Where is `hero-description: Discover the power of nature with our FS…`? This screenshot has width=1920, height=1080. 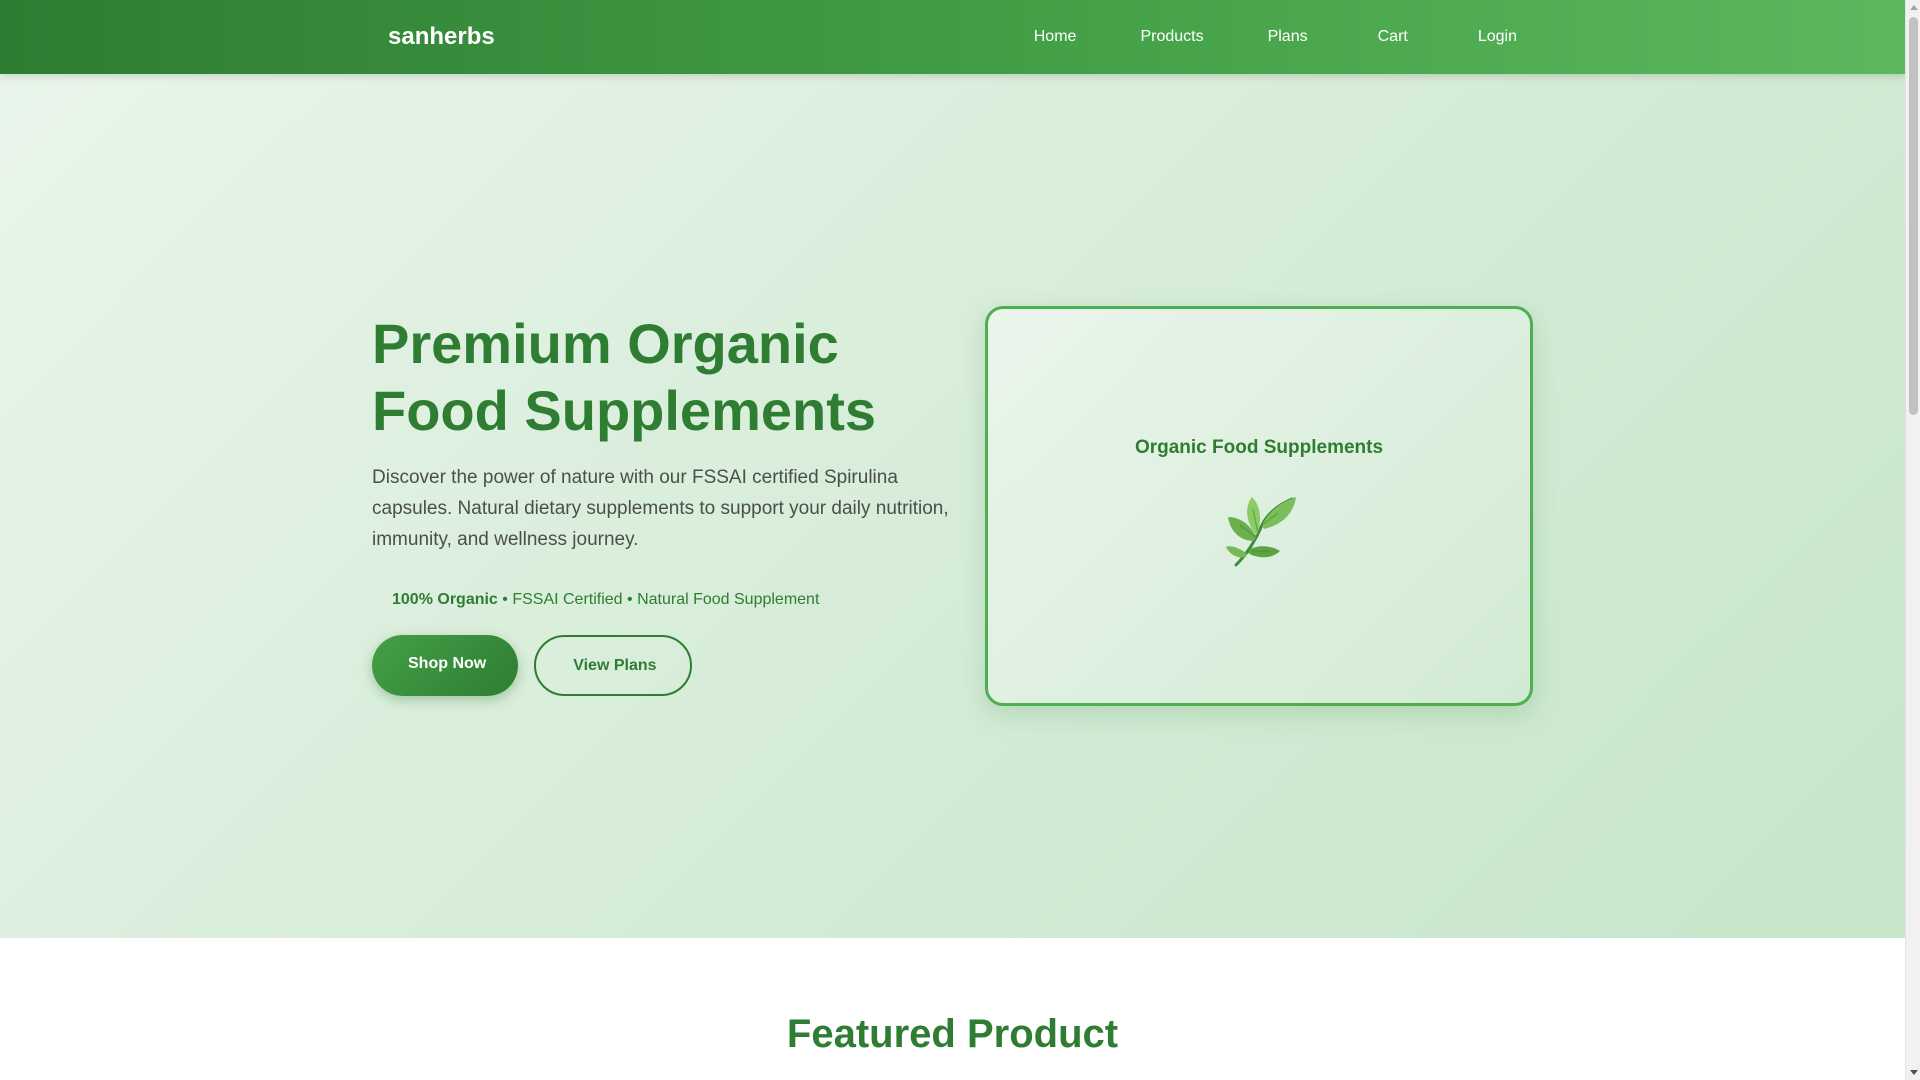
hero-description: Discover the power of nature with our FS… is located at coordinates (660, 508).